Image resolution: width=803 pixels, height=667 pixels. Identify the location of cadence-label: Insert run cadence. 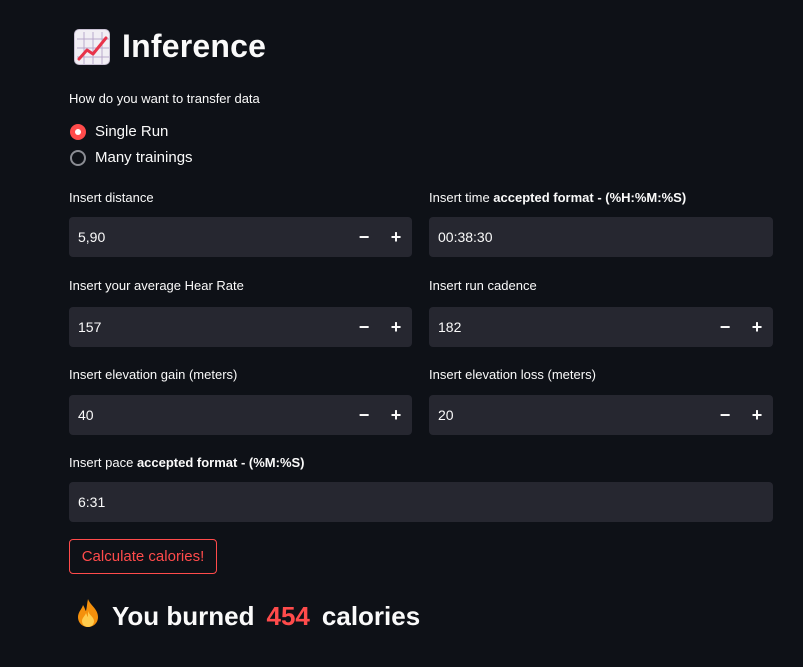
(483, 285).